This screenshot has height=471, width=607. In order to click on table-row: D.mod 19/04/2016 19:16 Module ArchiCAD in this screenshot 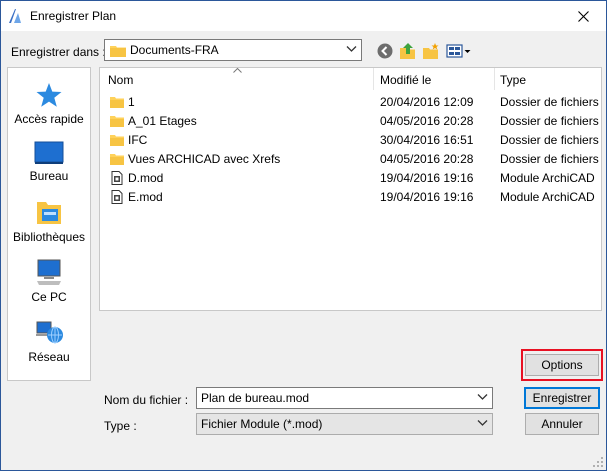, I will do `click(350, 178)`.